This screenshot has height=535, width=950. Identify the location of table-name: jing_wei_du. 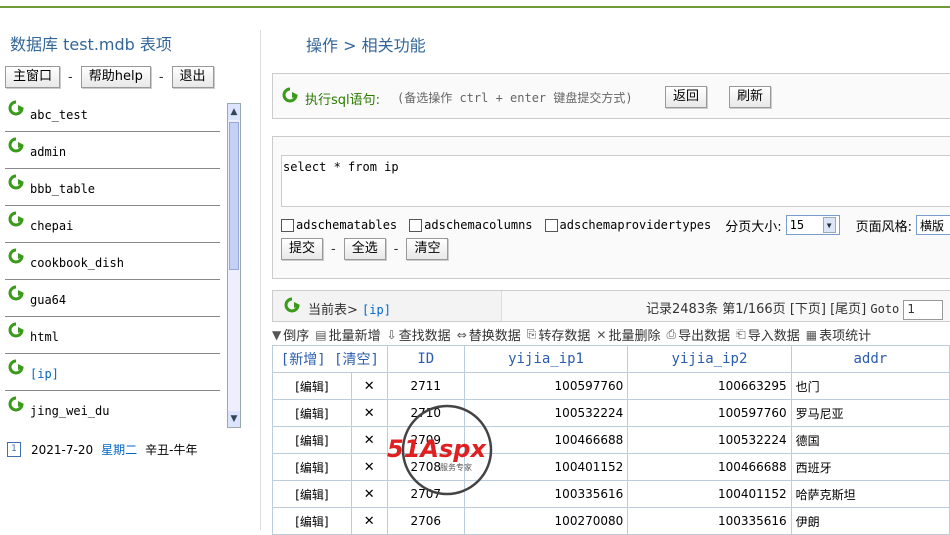
(69, 411).